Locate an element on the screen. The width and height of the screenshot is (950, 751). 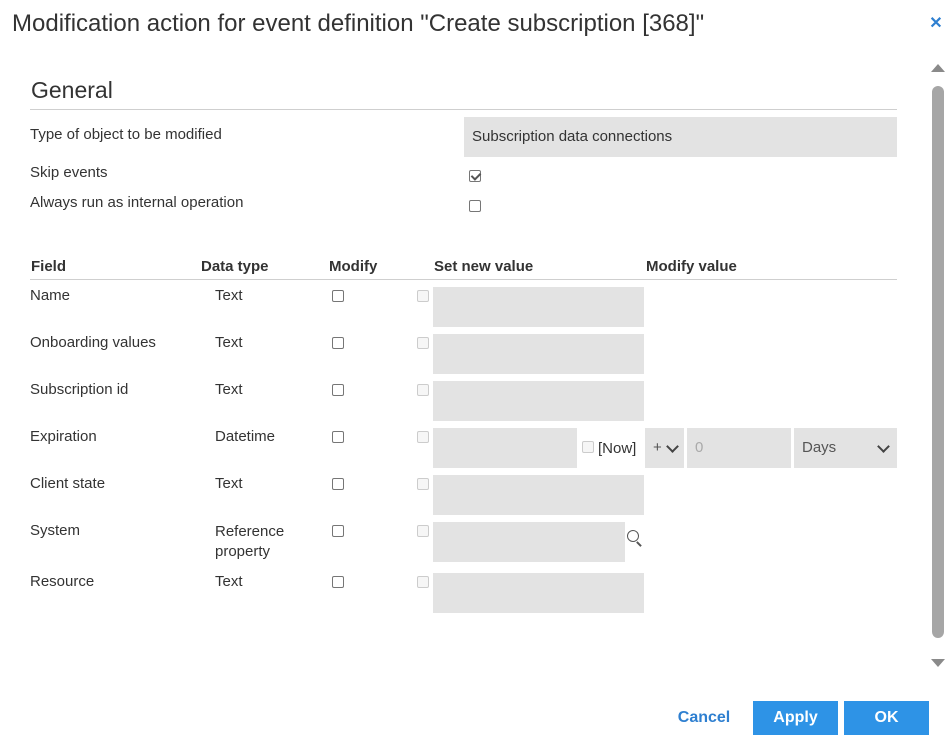
field-name: Name is located at coordinates (50, 295).